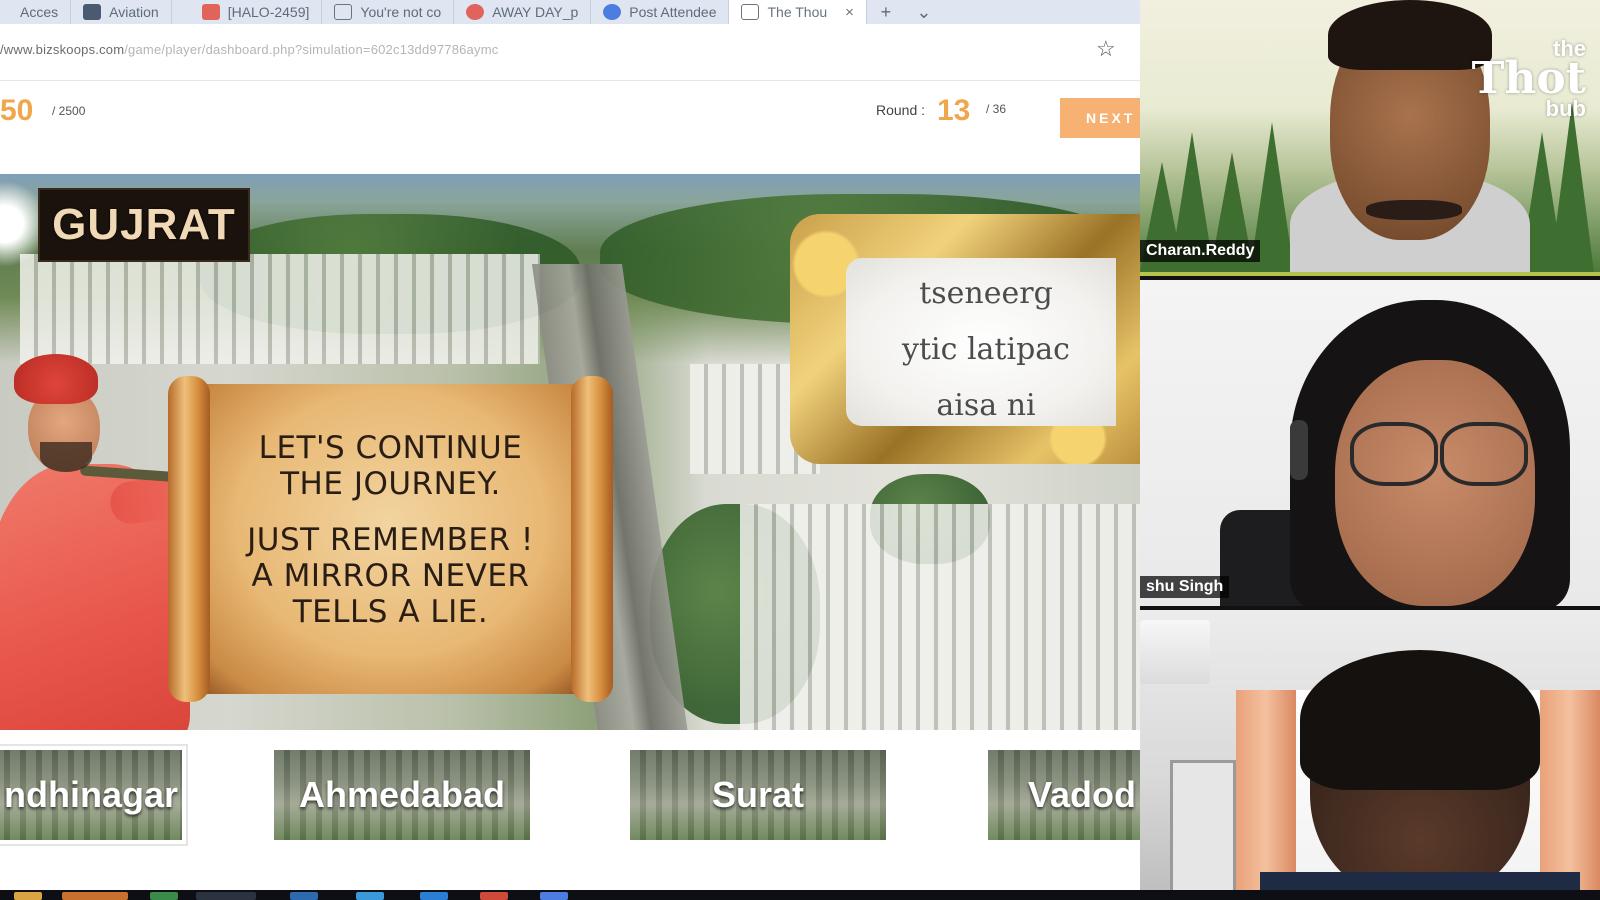  I want to click on mirror-line: tseneerg, so click(986, 293).